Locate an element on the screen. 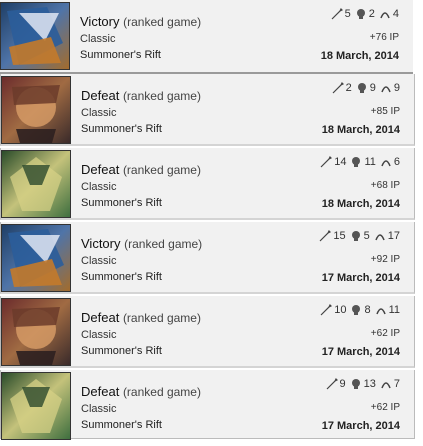 The height and width of the screenshot is (446, 423). deaths-stat: 8 is located at coordinates (360, 310).